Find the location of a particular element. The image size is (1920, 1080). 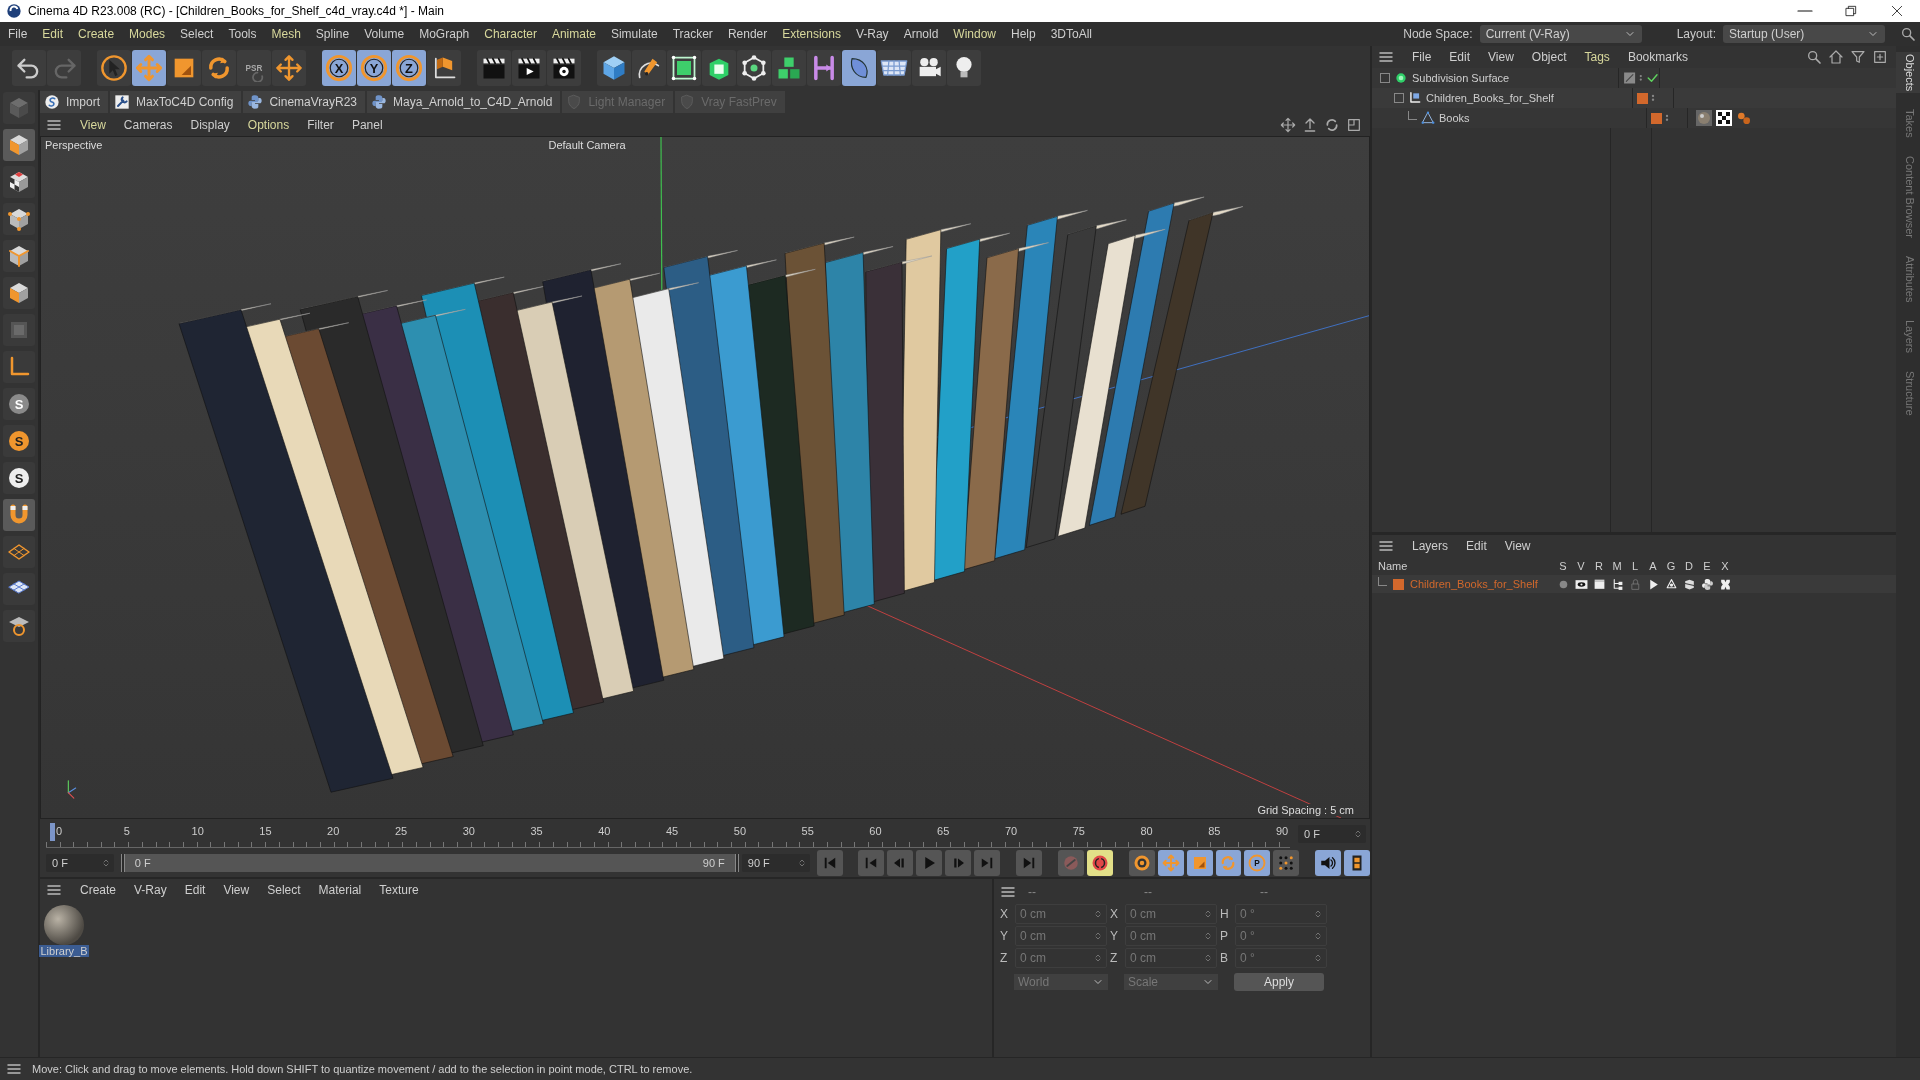

object-name: Books is located at coordinates (1454, 118).